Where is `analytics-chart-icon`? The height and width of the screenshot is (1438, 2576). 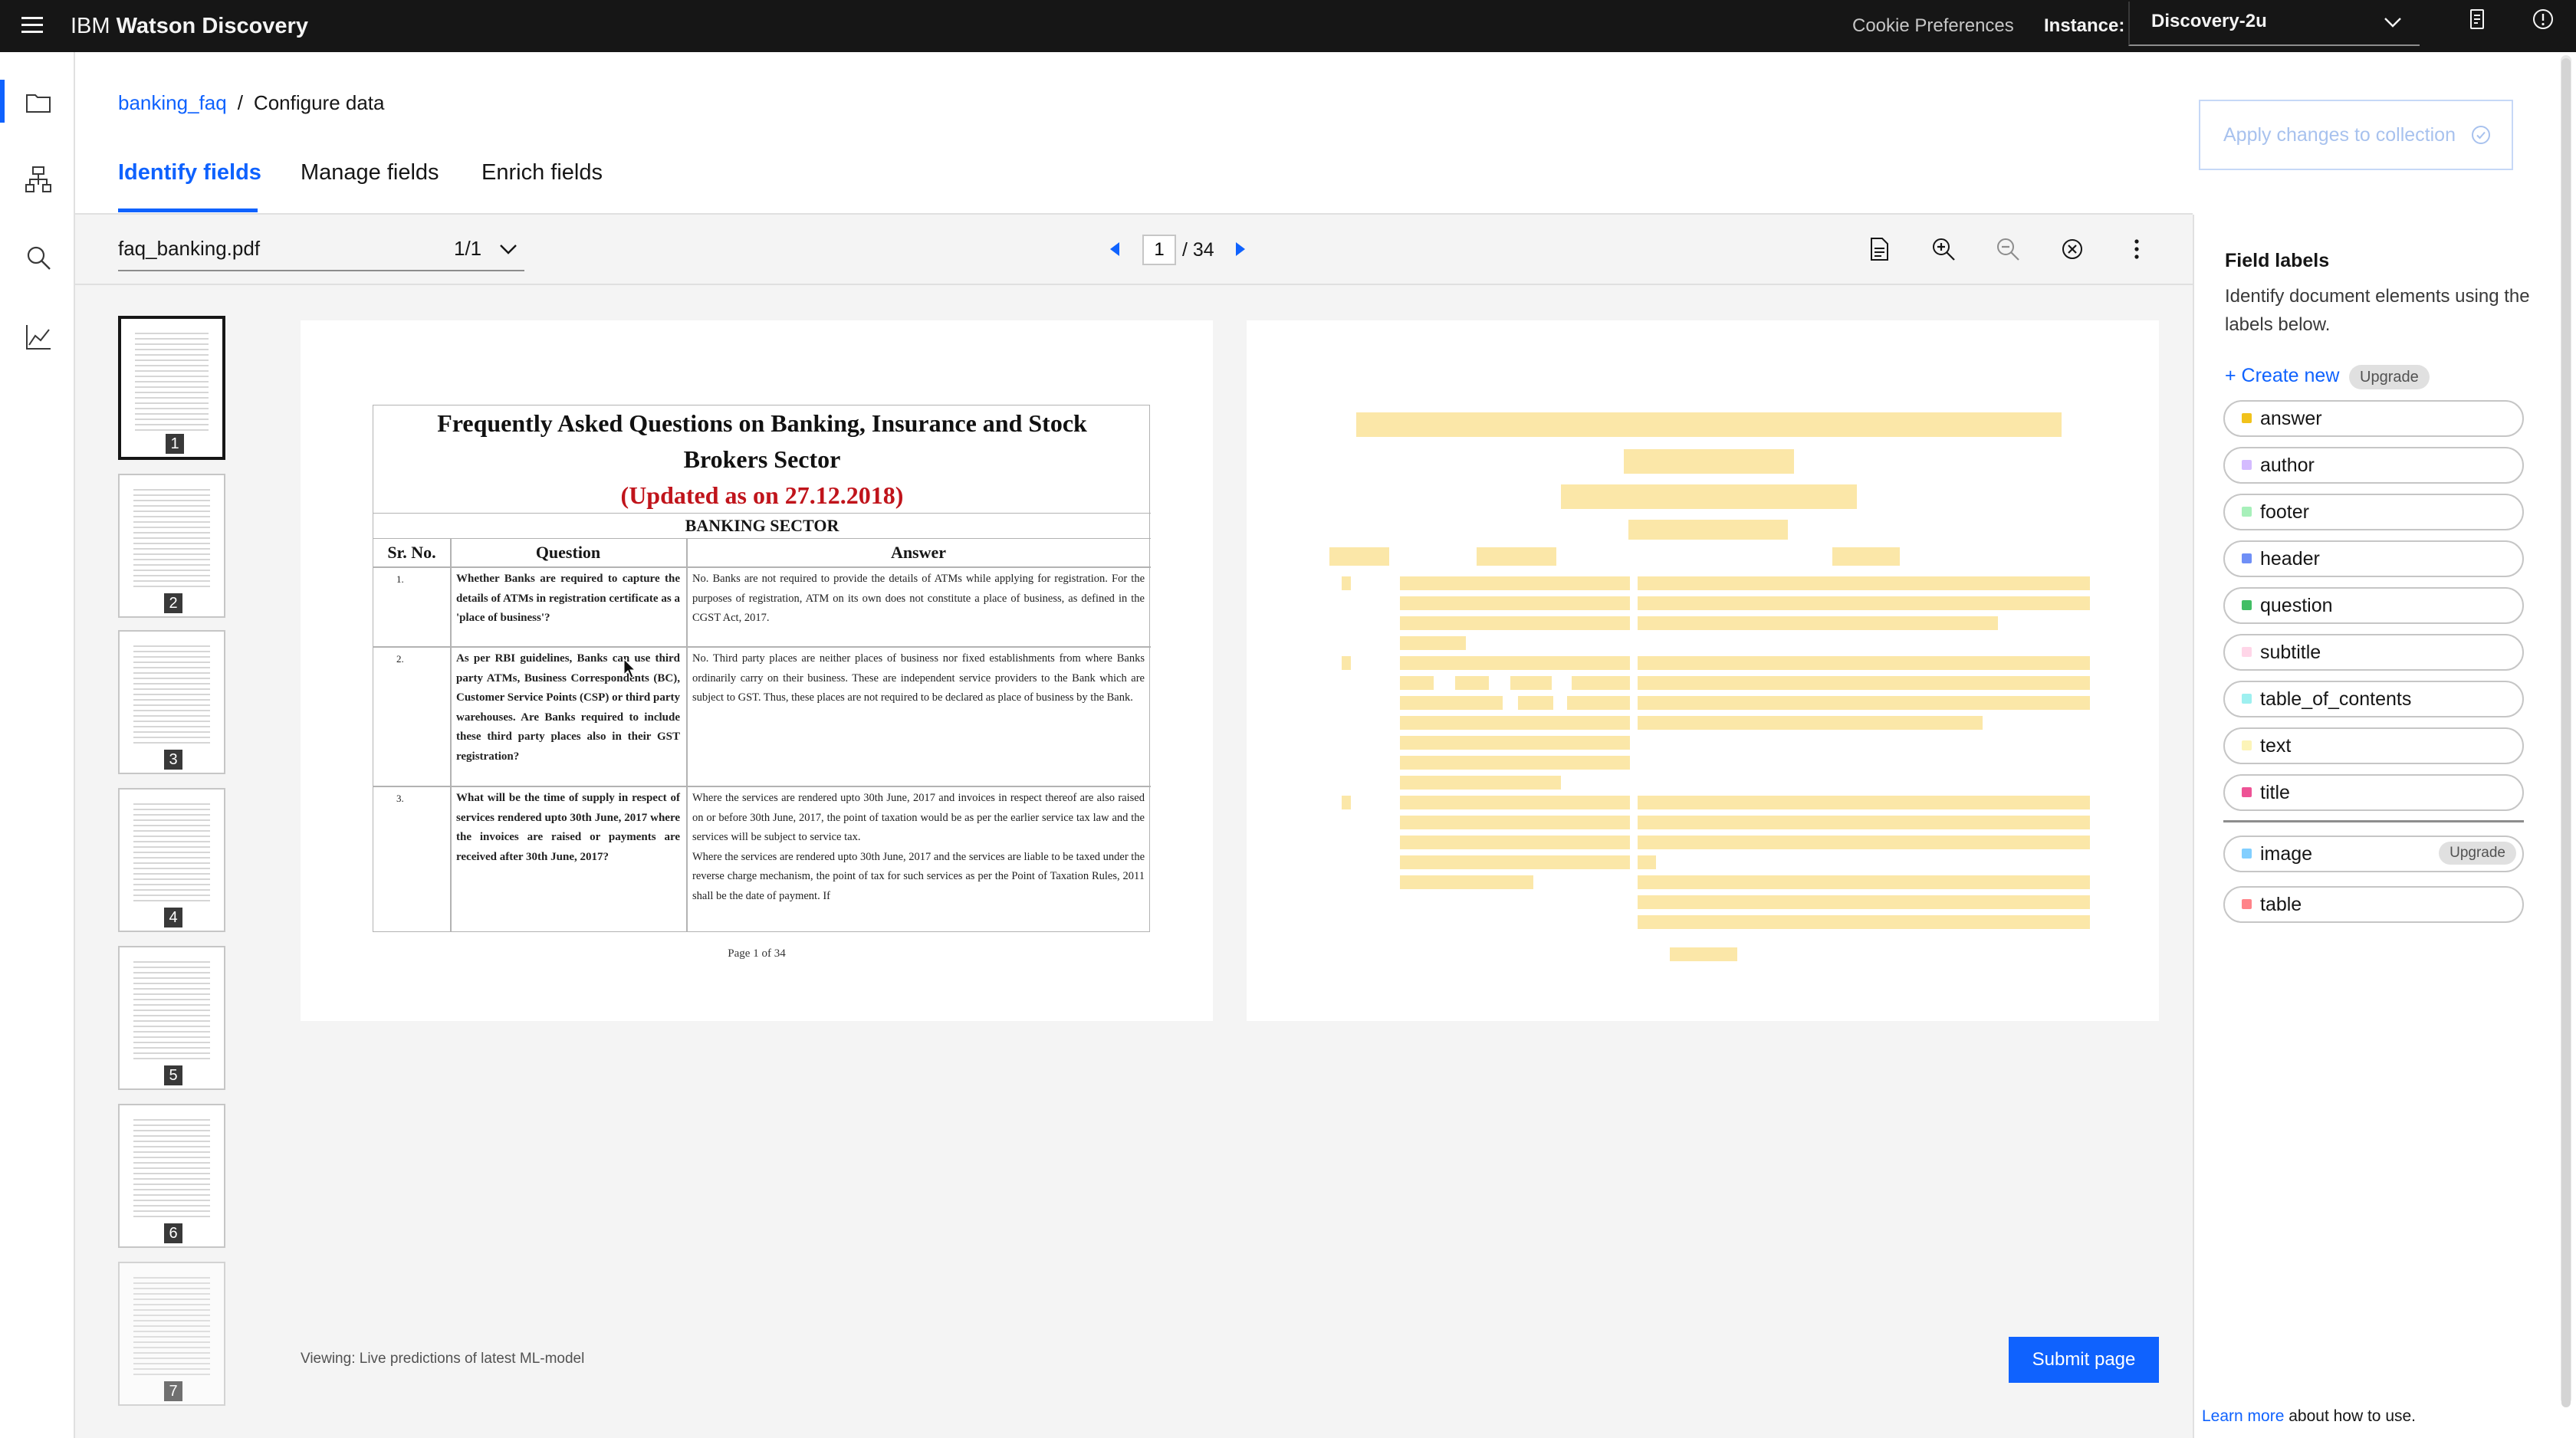 analytics-chart-icon is located at coordinates (39, 337).